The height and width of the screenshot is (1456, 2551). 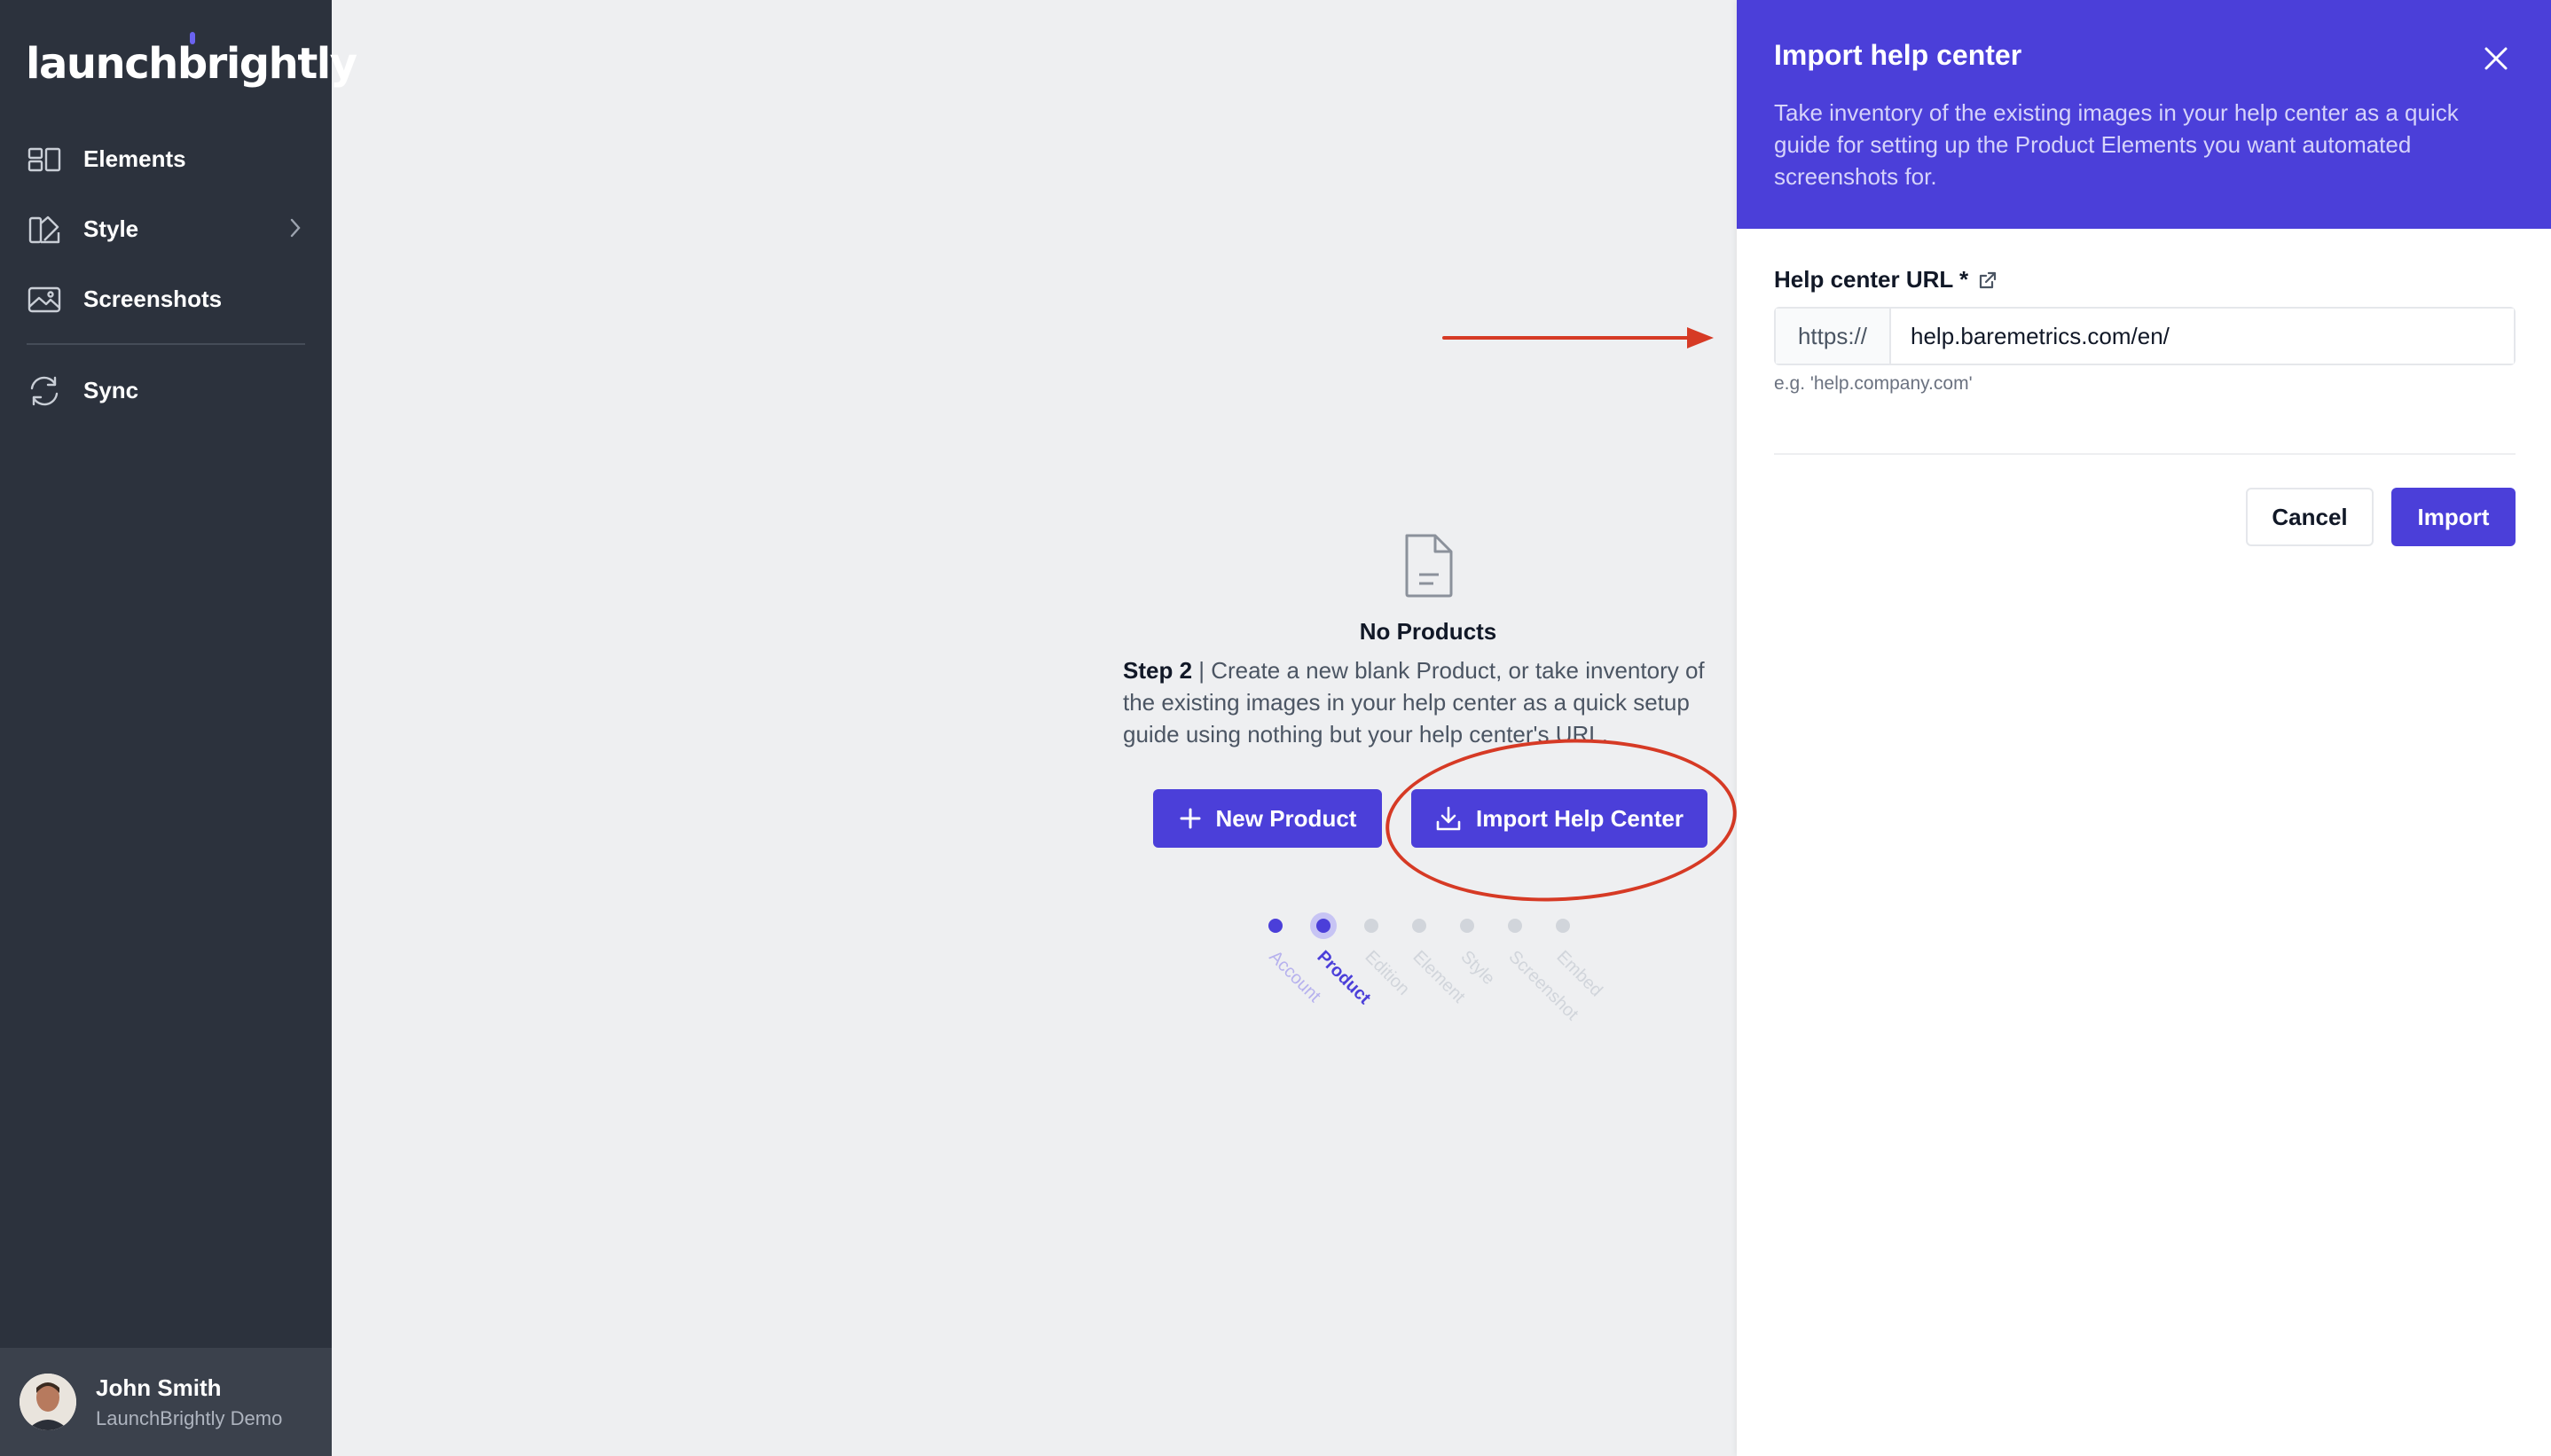 I want to click on field-label-text: Help center URL *, so click(x=1871, y=279).